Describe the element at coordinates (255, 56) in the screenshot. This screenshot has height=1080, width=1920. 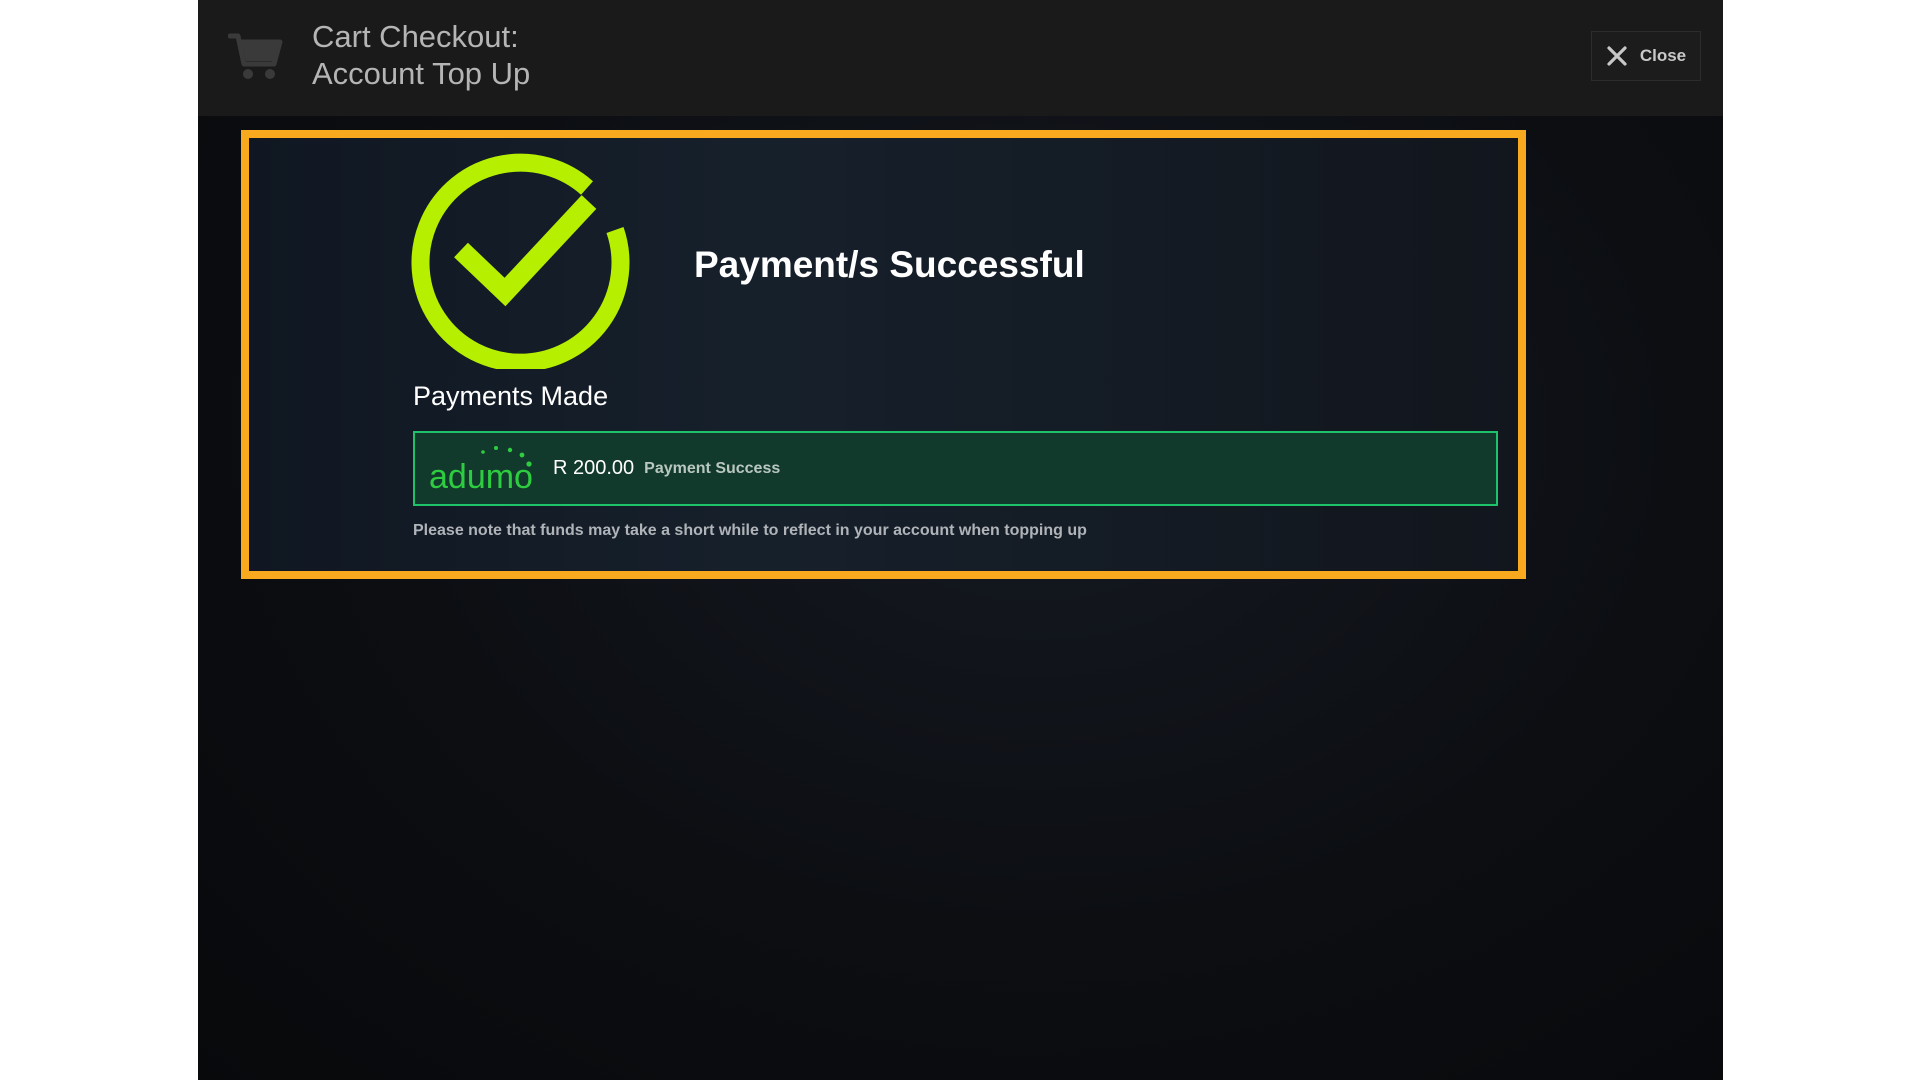
I see `cart-icon` at that location.